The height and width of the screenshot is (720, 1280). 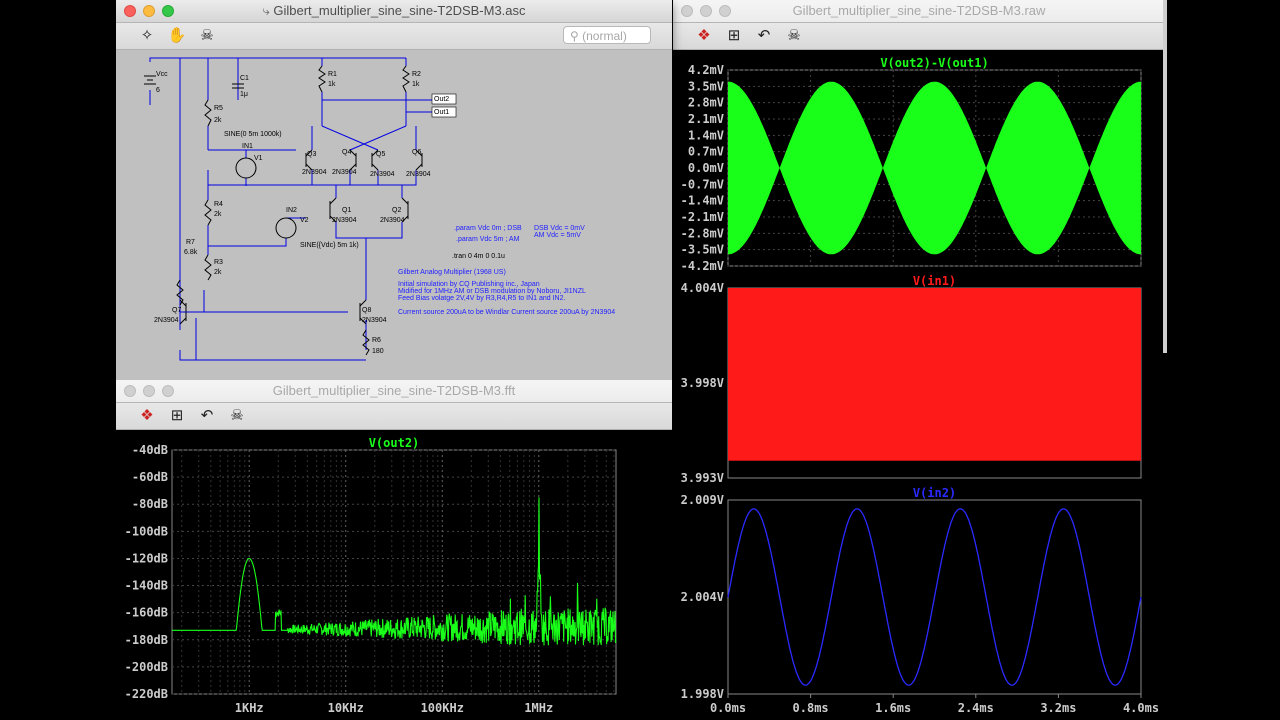 What do you see at coordinates (488, 228) in the screenshot?
I see `param-dsb: .param Vdc 0m ; DSB` at bounding box center [488, 228].